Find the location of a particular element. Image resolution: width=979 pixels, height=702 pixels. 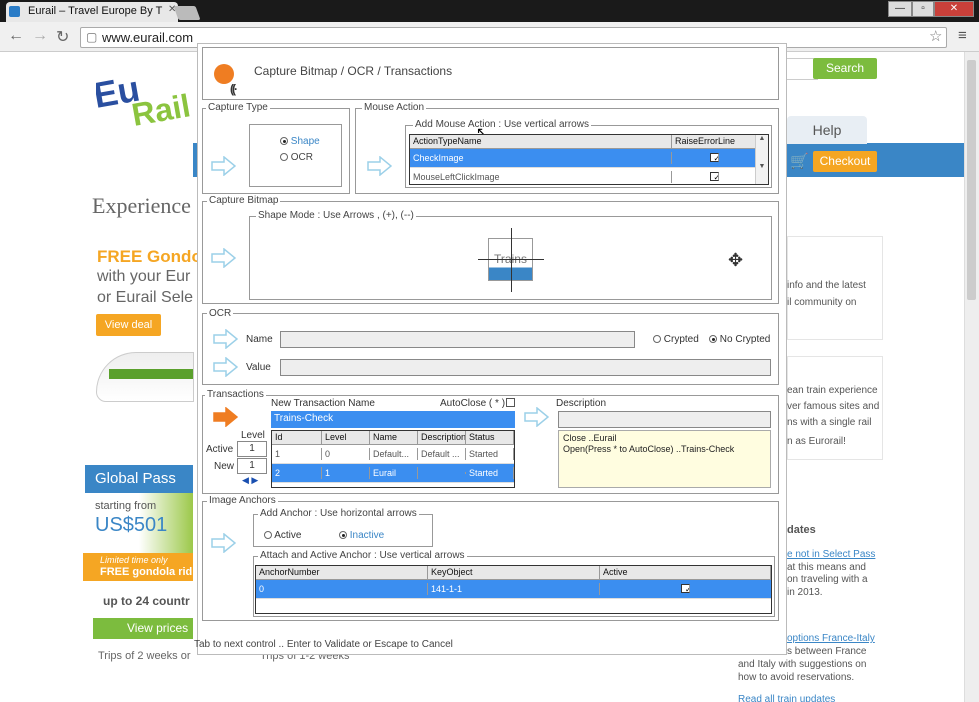

app-logo-icon is located at coordinates (224, 74).